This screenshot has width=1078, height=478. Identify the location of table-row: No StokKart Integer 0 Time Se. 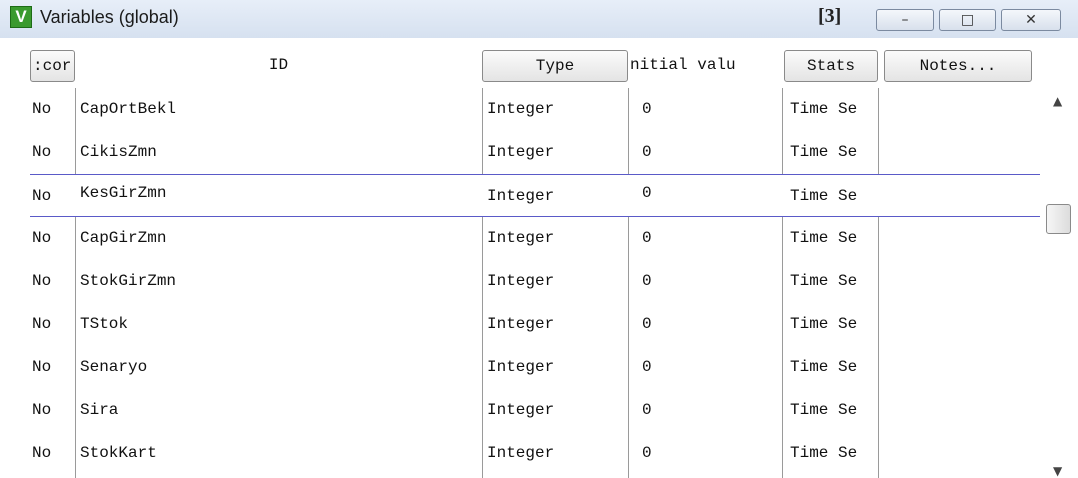
(535, 453).